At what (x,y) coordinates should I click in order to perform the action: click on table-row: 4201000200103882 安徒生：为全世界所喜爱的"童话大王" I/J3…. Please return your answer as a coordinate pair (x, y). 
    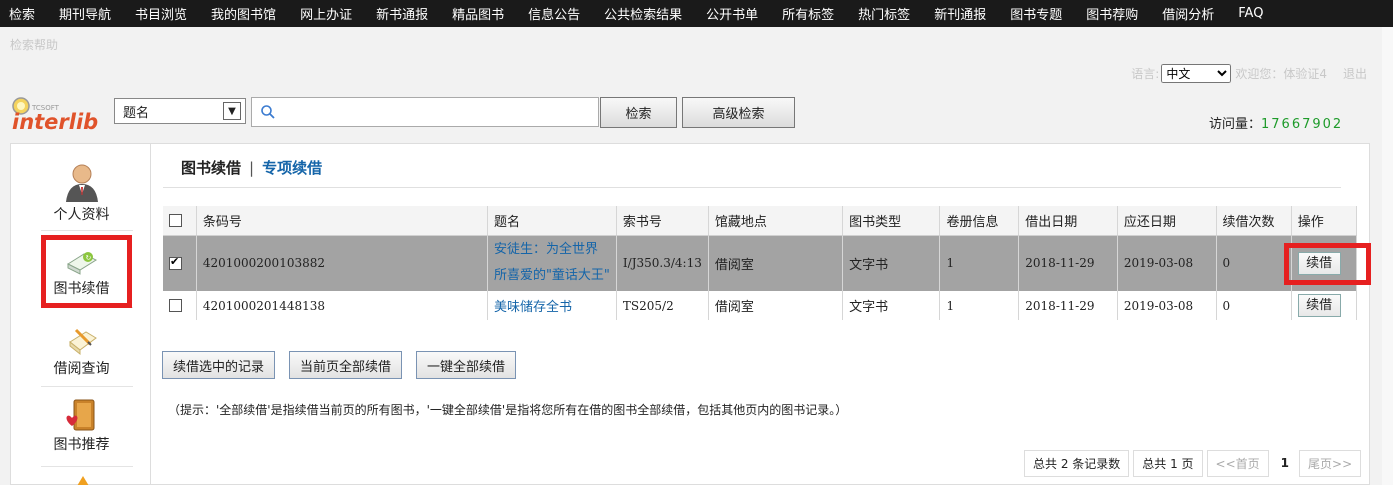
    Looking at the image, I should click on (760, 263).